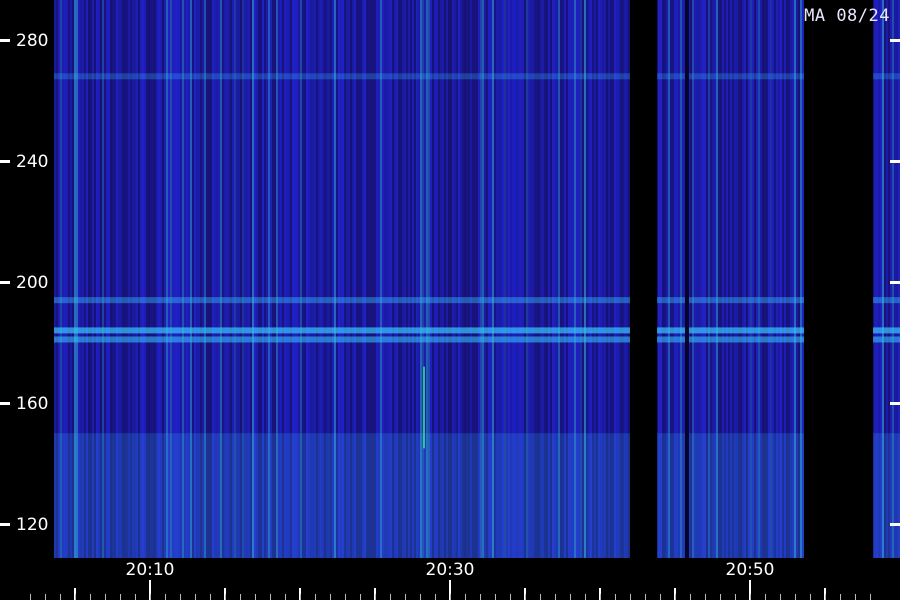  I want to click on y-tick-label-280: 280, so click(32, 41).